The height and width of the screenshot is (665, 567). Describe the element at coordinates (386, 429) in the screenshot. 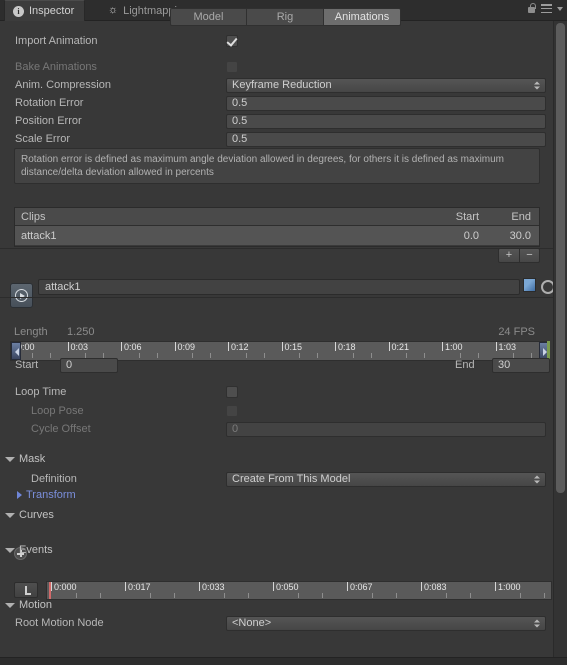

I see `cycle-offset-input: 0` at that location.